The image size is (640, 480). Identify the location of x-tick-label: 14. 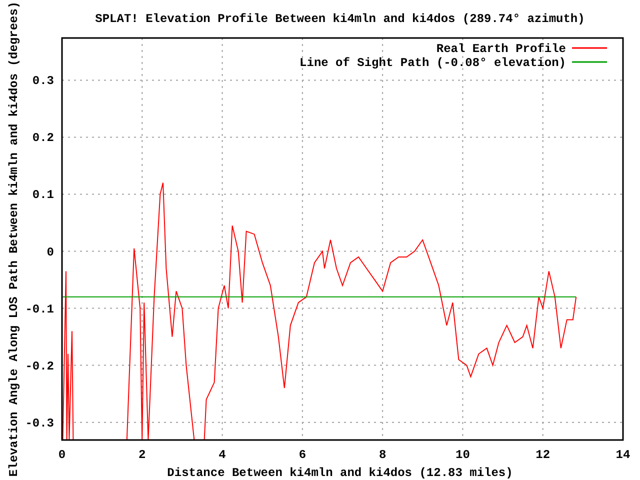
(623, 455).